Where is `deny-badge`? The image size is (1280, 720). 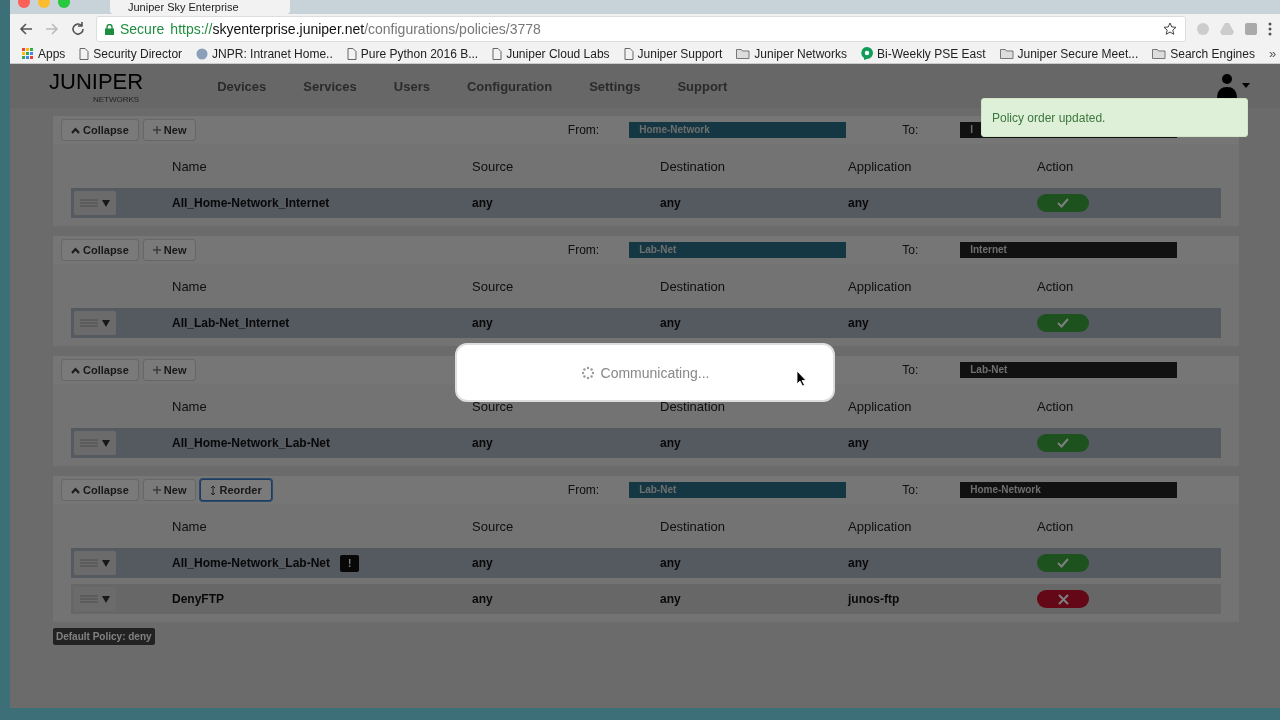 deny-badge is located at coordinates (1063, 599).